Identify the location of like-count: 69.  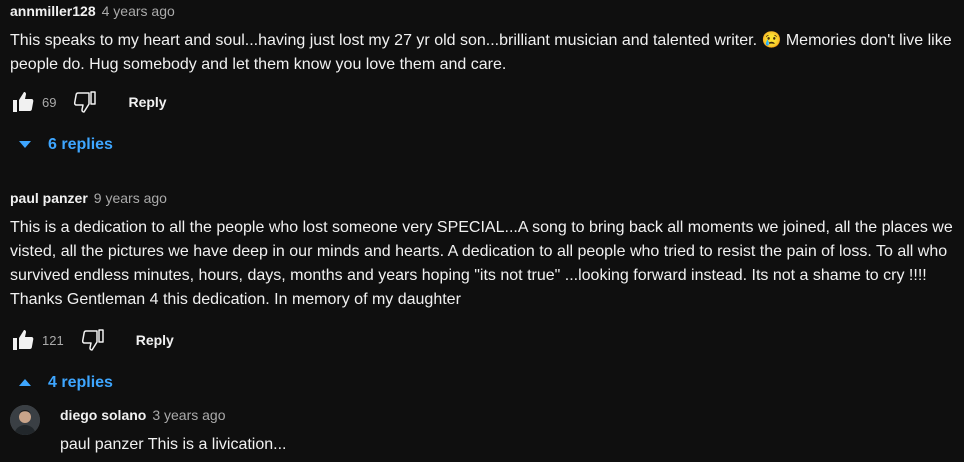
(49, 102).